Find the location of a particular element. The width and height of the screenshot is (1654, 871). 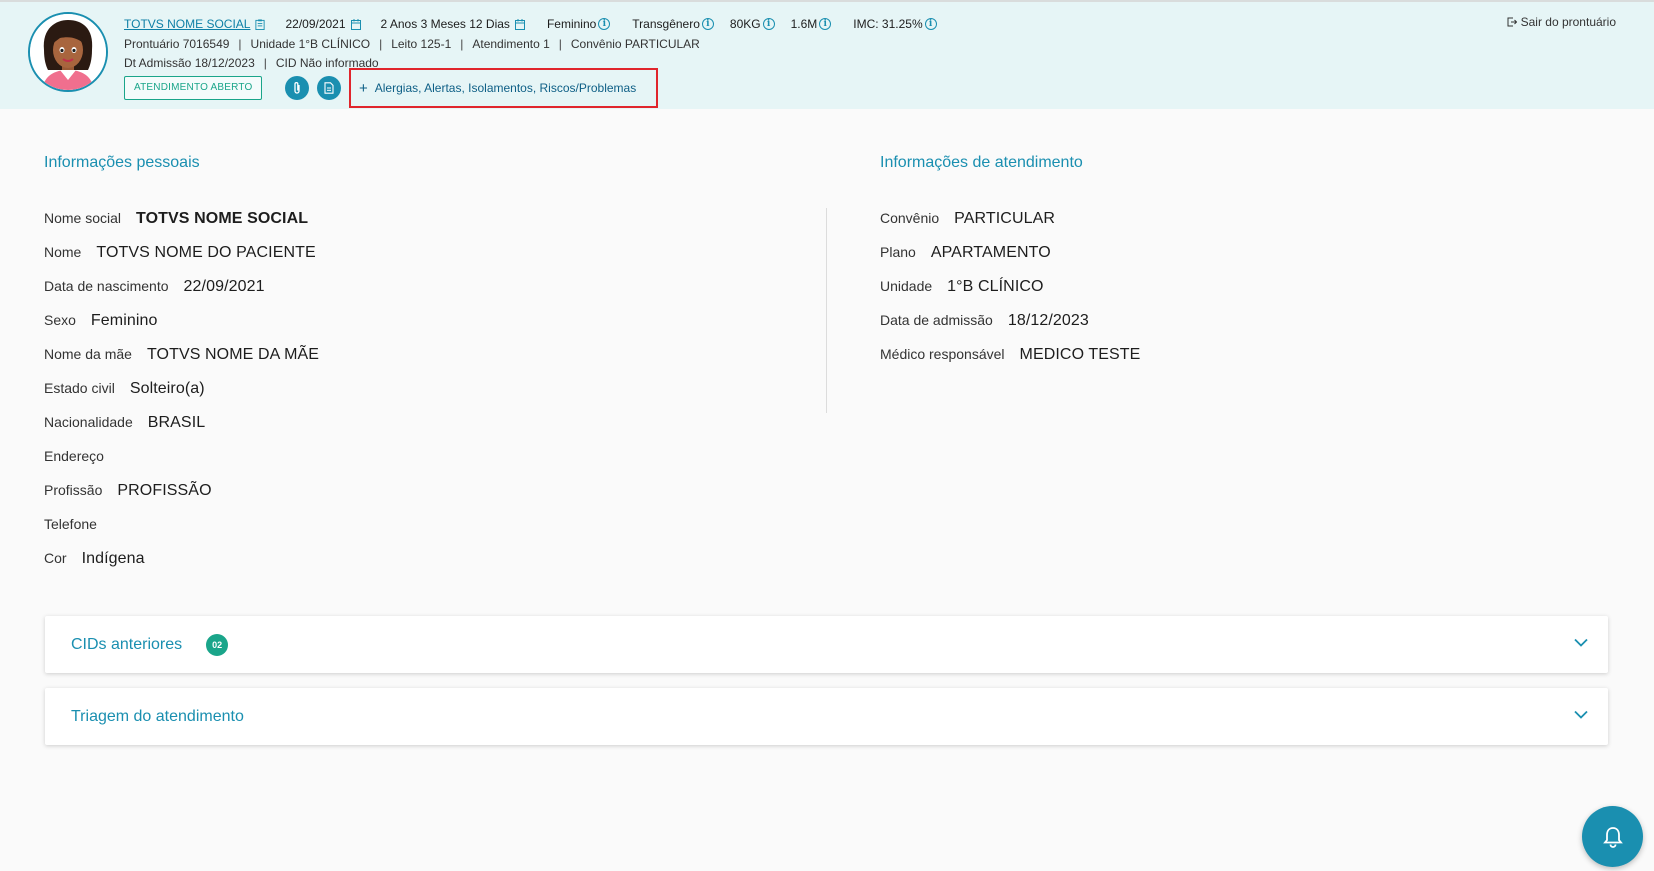

attachments-button is located at coordinates (297, 87).